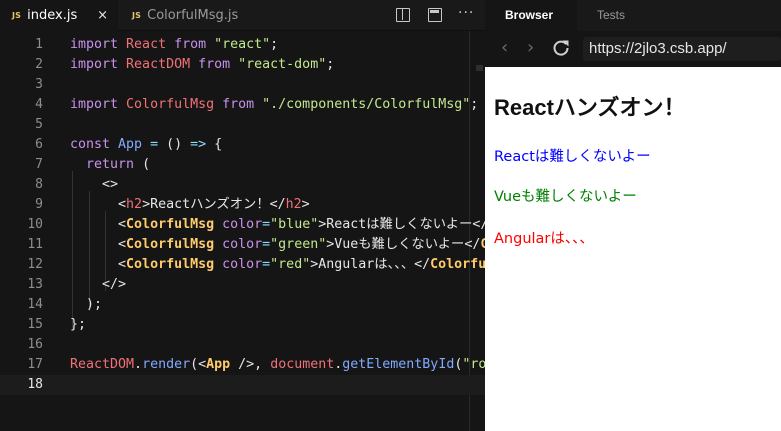  I want to click on code-token: (, so click(146, 164).